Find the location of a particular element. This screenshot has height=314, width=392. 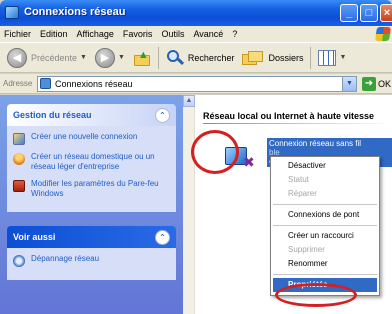

menu-edit: Edition is located at coordinates (54, 34).